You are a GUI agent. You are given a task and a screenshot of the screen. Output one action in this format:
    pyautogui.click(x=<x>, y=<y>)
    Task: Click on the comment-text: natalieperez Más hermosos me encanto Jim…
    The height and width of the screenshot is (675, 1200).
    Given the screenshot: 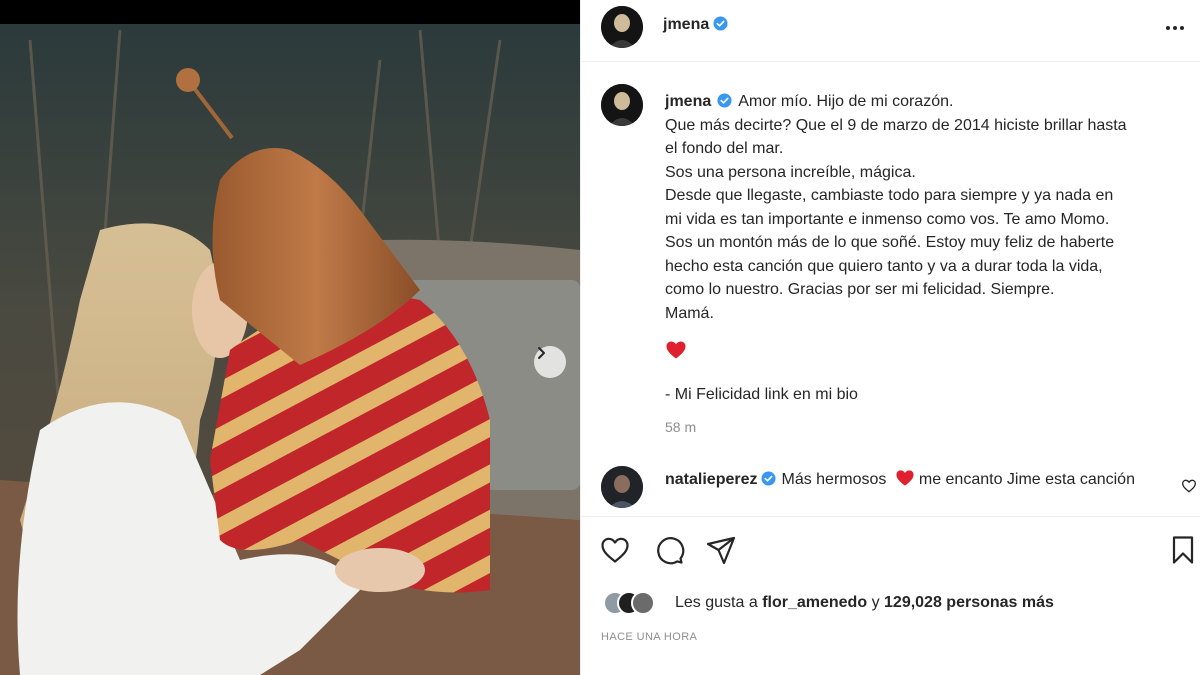 What is the action you would take?
    pyautogui.click(x=905, y=480)
    